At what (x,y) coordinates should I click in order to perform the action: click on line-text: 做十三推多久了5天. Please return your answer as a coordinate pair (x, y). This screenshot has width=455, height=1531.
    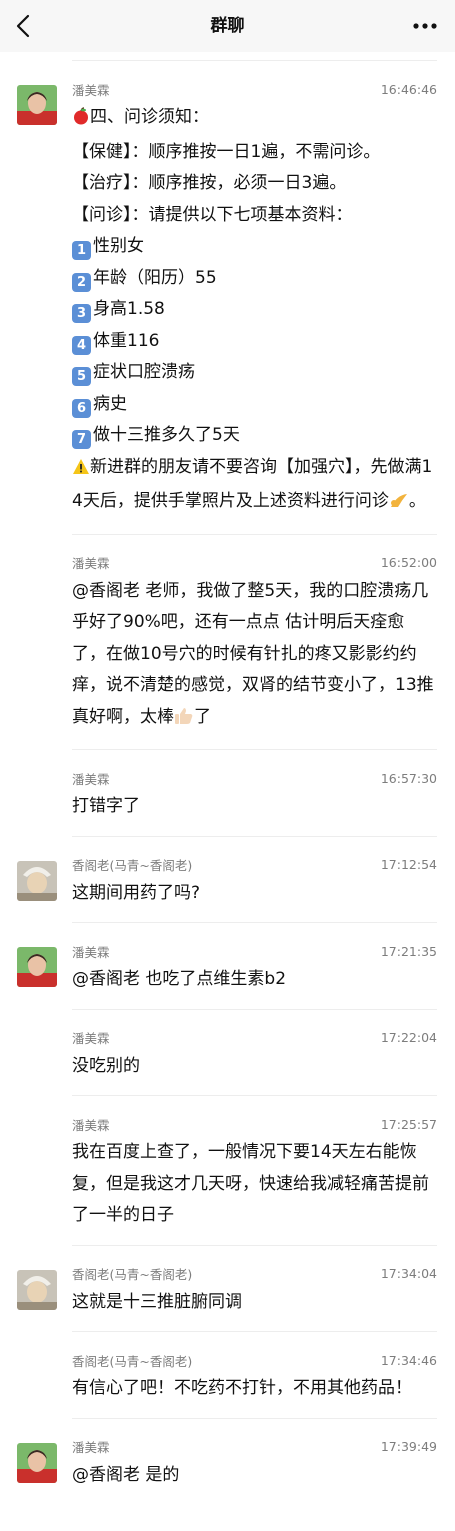
    Looking at the image, I should click on (166, 435).